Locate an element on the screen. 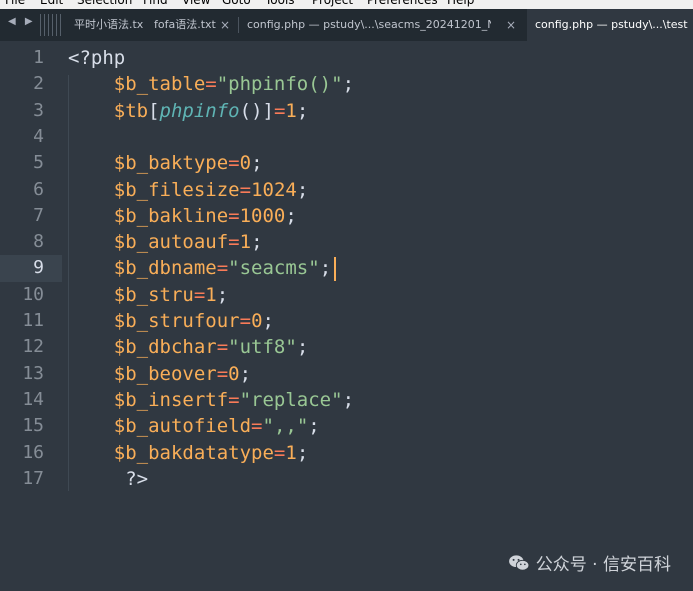 The image size is (693, 591). menu-selection: Selection is located at coordinates (104, 3).